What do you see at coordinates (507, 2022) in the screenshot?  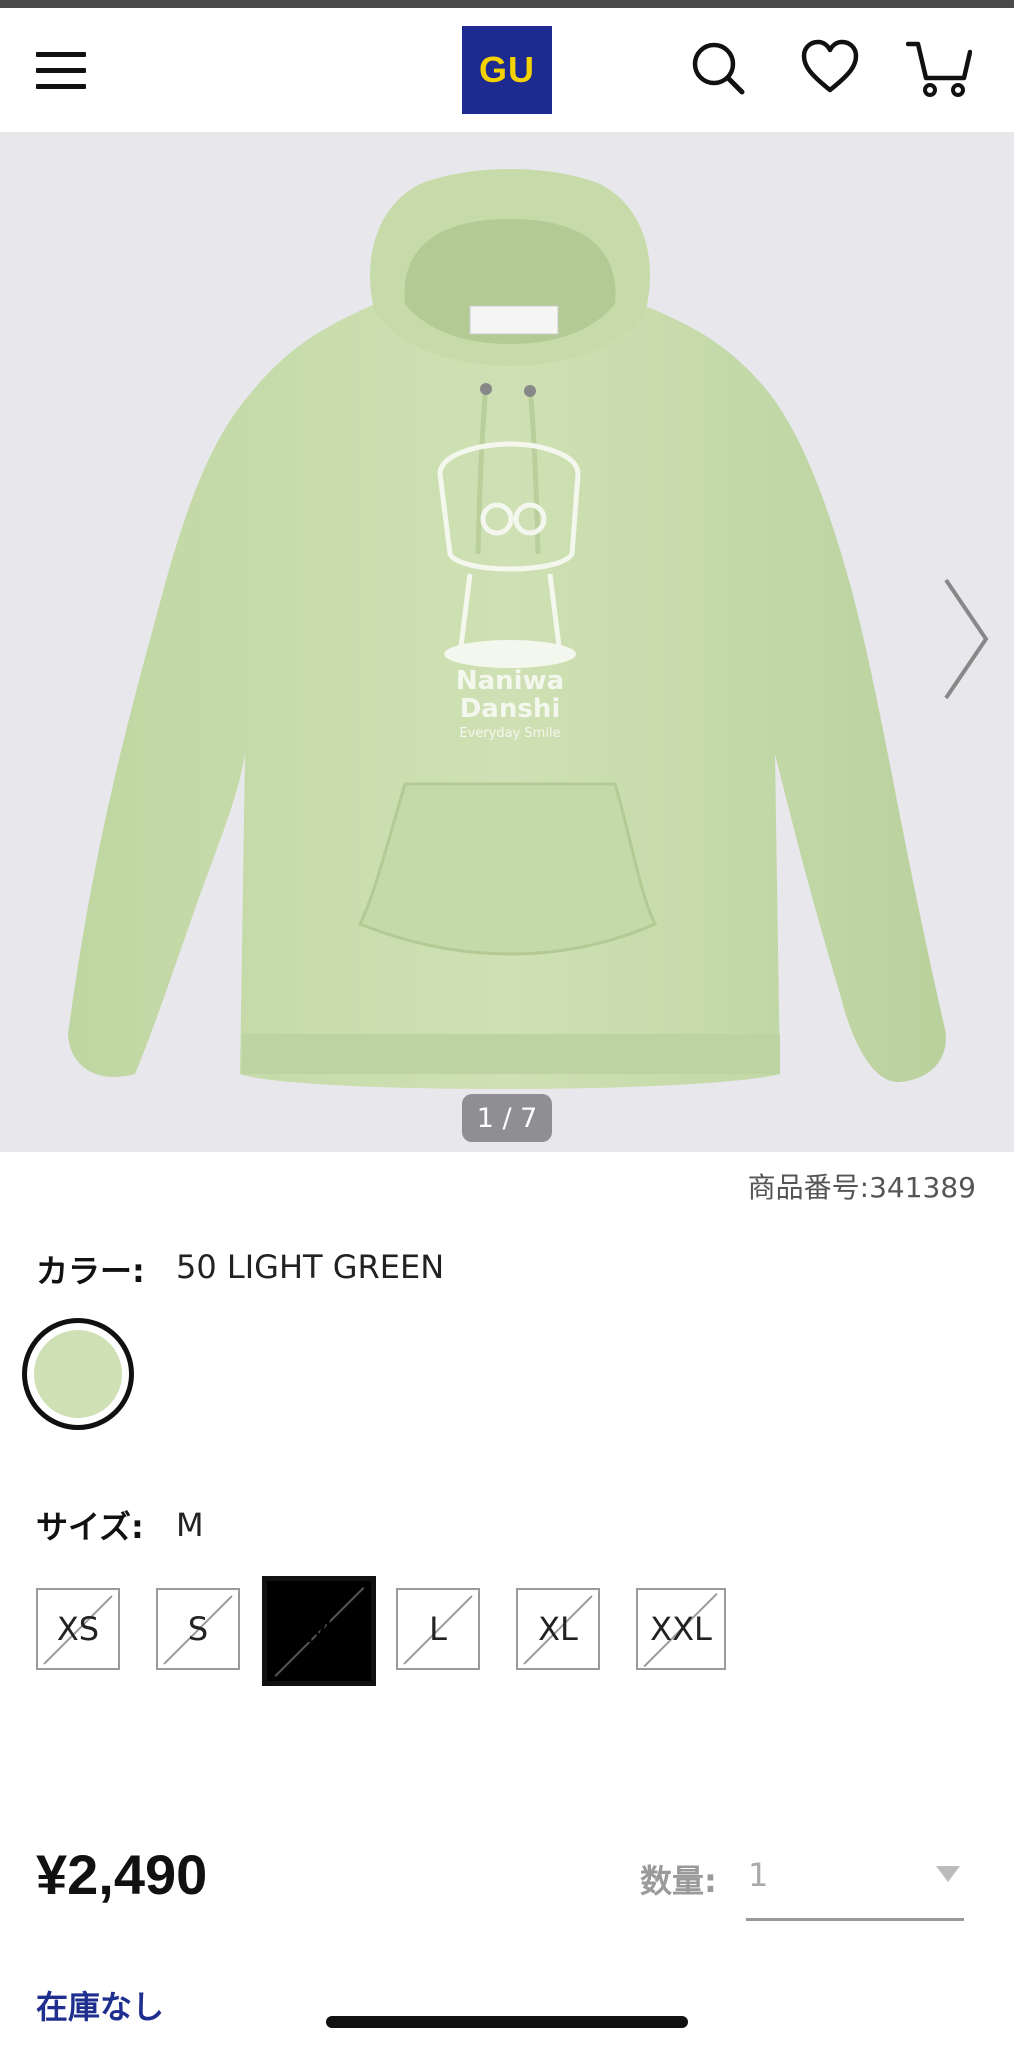 I see `home-indicator` at bounding box center [507, 2022].